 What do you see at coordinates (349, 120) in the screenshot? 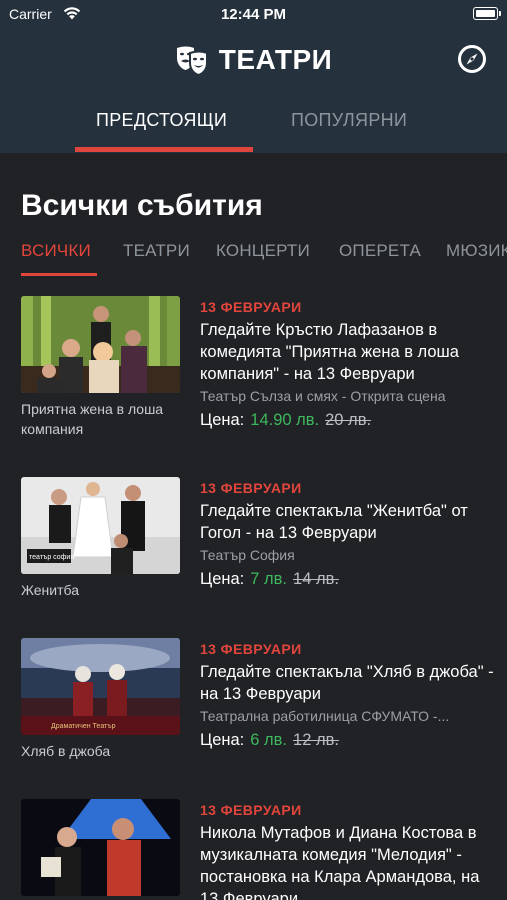
I see `tab-popular: ПОПУЛЯРНИ` at bounding box center [349, 120].